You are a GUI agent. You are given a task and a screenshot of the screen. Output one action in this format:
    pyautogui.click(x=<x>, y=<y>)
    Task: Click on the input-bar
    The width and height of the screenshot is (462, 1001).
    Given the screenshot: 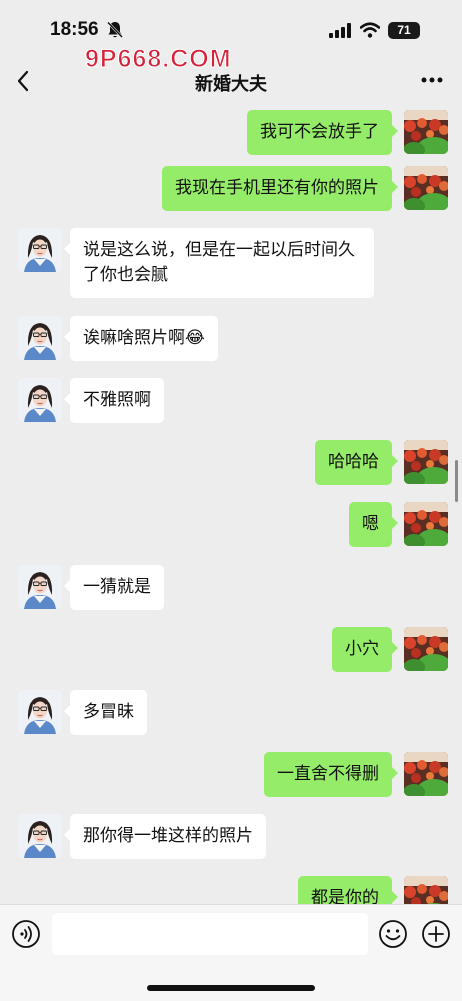 What is the action you would take?
    pyautogui.click(x=231, y=952)
    